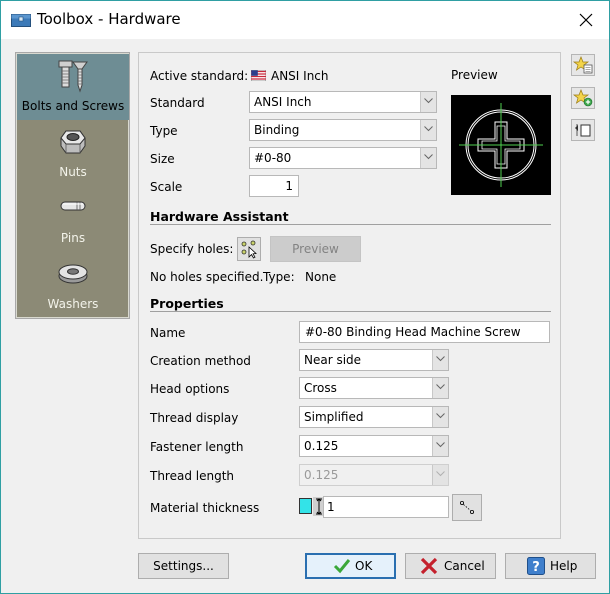 The image size is (610, 594). What do you see at coordinates (277, 130) in the screenshot?
I see `type-select-value: Binding` at bounding box center [277, 130].